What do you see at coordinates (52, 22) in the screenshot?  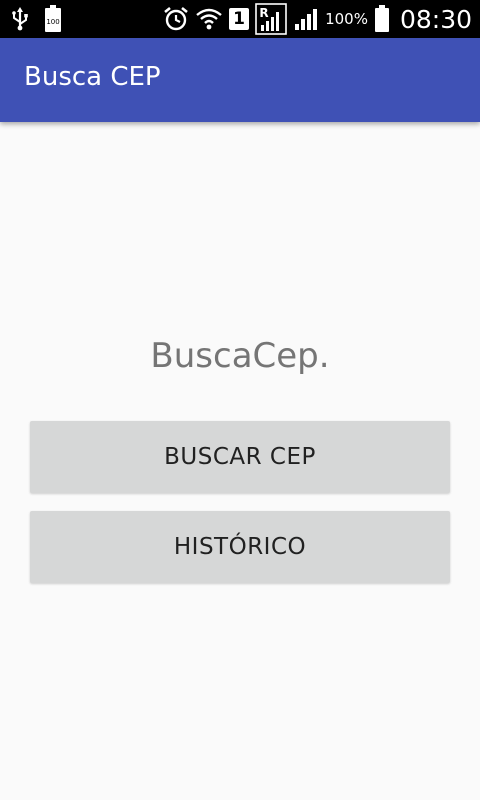 I see `battery-saver-label: 100` at bounding box center [52, 22].